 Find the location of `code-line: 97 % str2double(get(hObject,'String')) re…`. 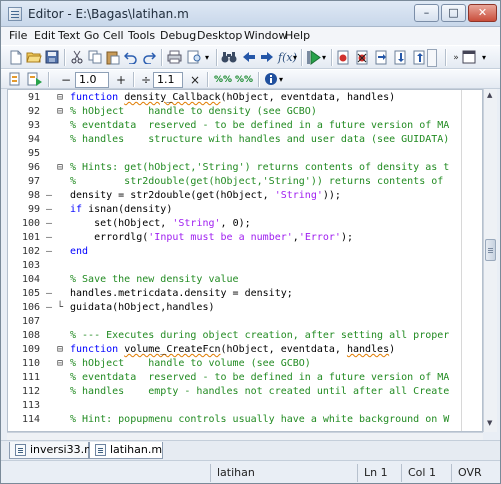

code-line: 97 % str2double(get(hObject,'String')) re… is located at coordinates (245, 182).